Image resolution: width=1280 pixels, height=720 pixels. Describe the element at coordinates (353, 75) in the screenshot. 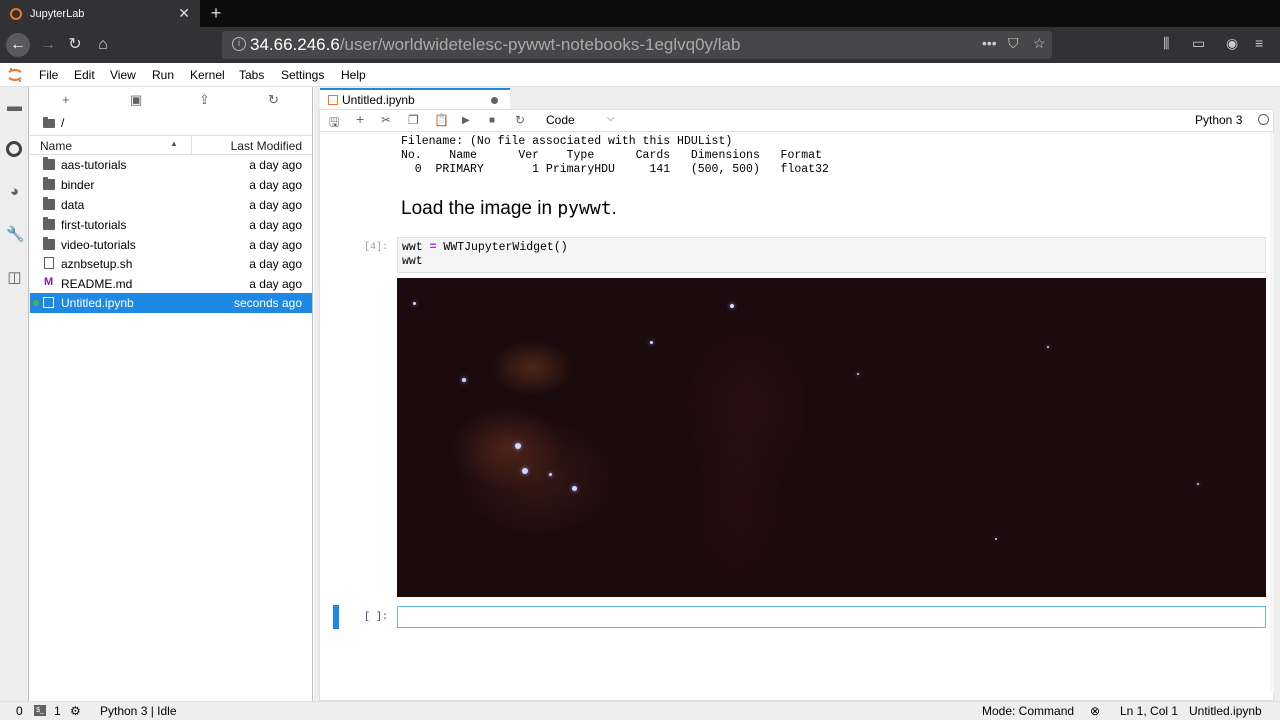

I see `menu-help: Help` at that location.